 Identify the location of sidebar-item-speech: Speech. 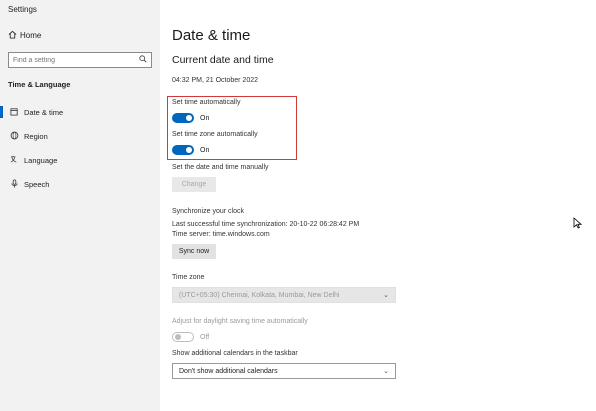
(80, 184).